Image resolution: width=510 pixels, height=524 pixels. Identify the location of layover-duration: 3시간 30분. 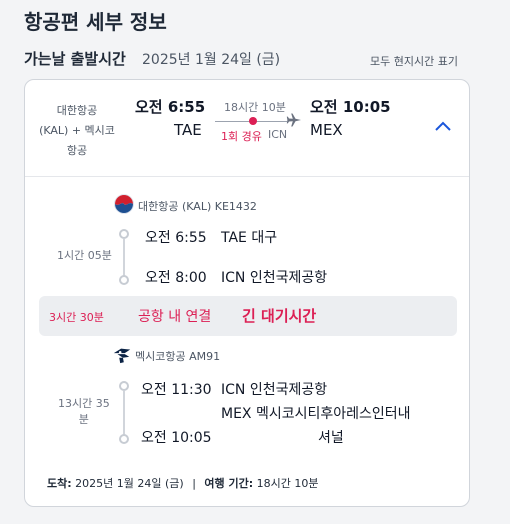
(76, 317).